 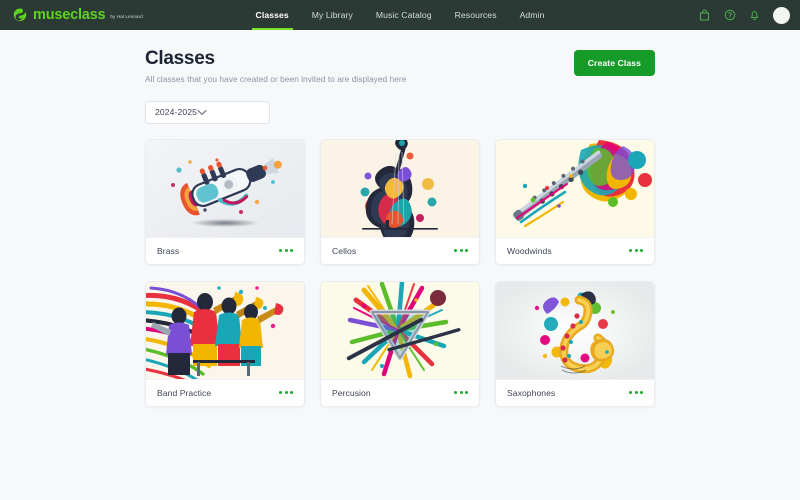 I want to click on nav-label: Admin, so click(x=532, y=15).